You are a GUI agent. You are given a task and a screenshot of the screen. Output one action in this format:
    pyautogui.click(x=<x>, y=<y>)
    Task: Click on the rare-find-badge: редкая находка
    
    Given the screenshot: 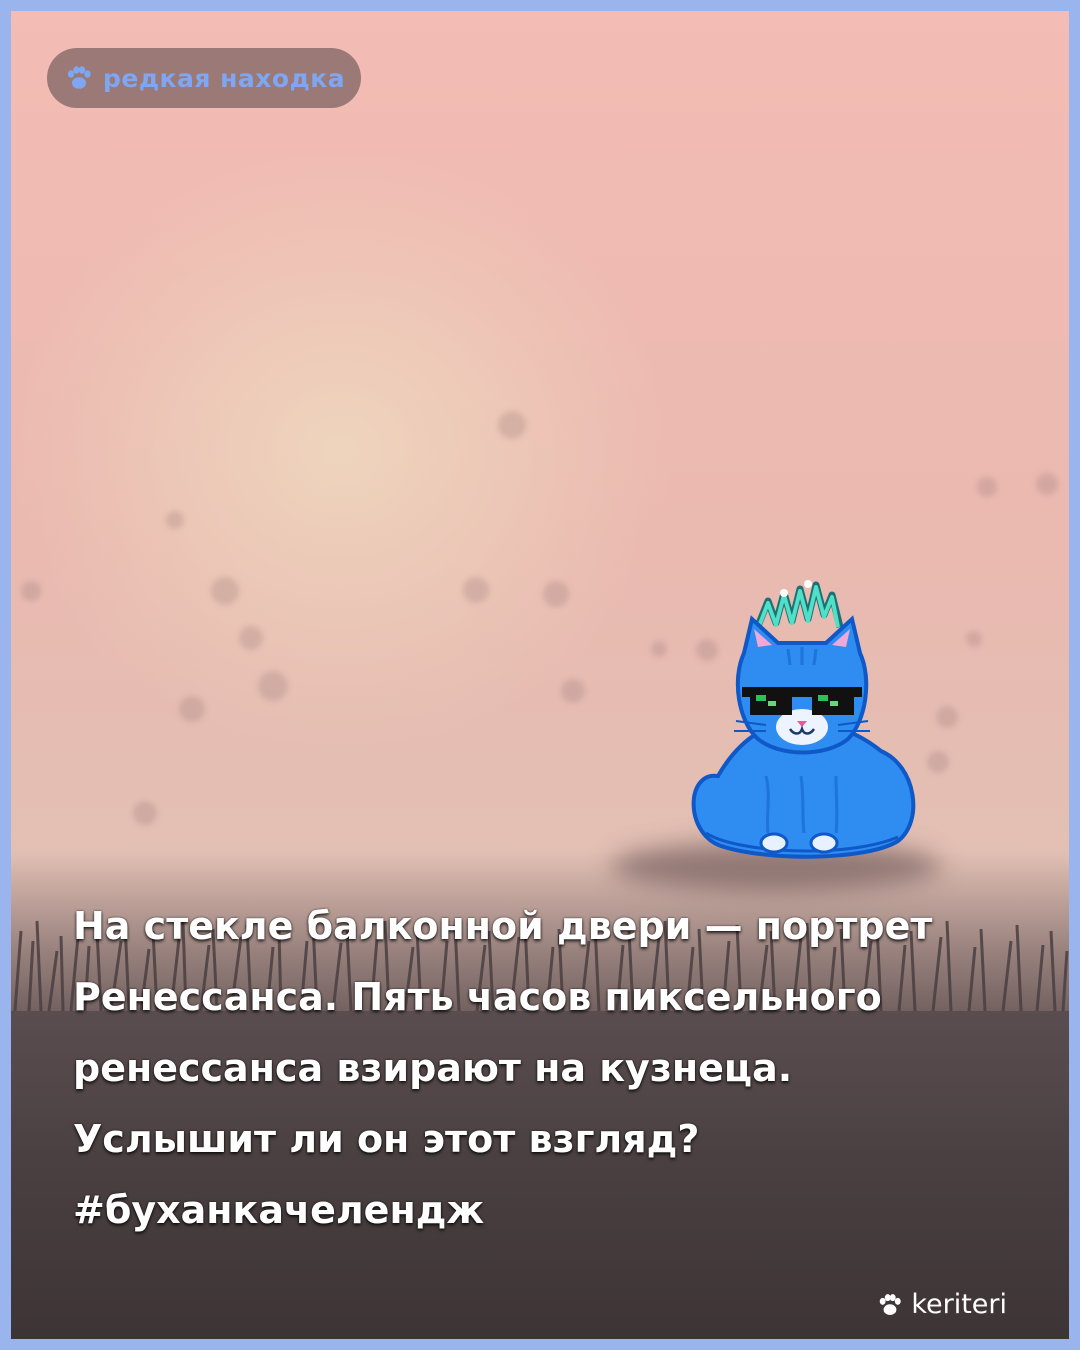 What is the action you would take?
    pyautogui.click(x=204, y=78)
    